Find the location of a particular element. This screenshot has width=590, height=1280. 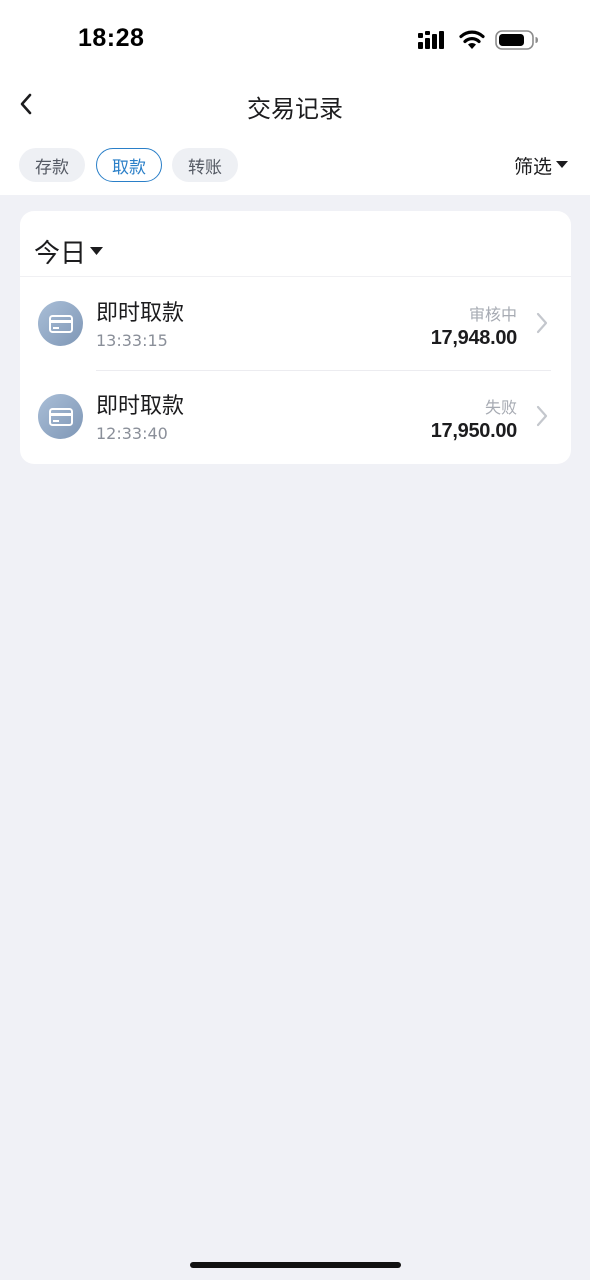

tab-transfer: 转账 is located at coordinates (205, 165).